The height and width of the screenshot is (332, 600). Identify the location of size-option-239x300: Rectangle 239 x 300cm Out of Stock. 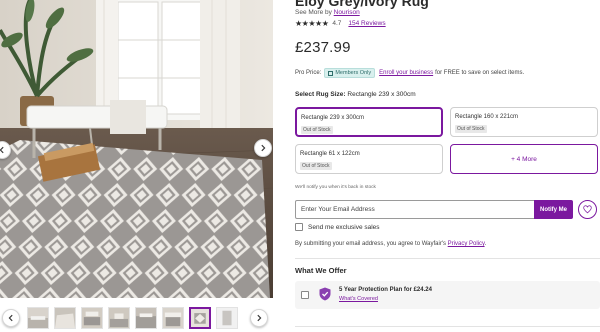
(369, 122).